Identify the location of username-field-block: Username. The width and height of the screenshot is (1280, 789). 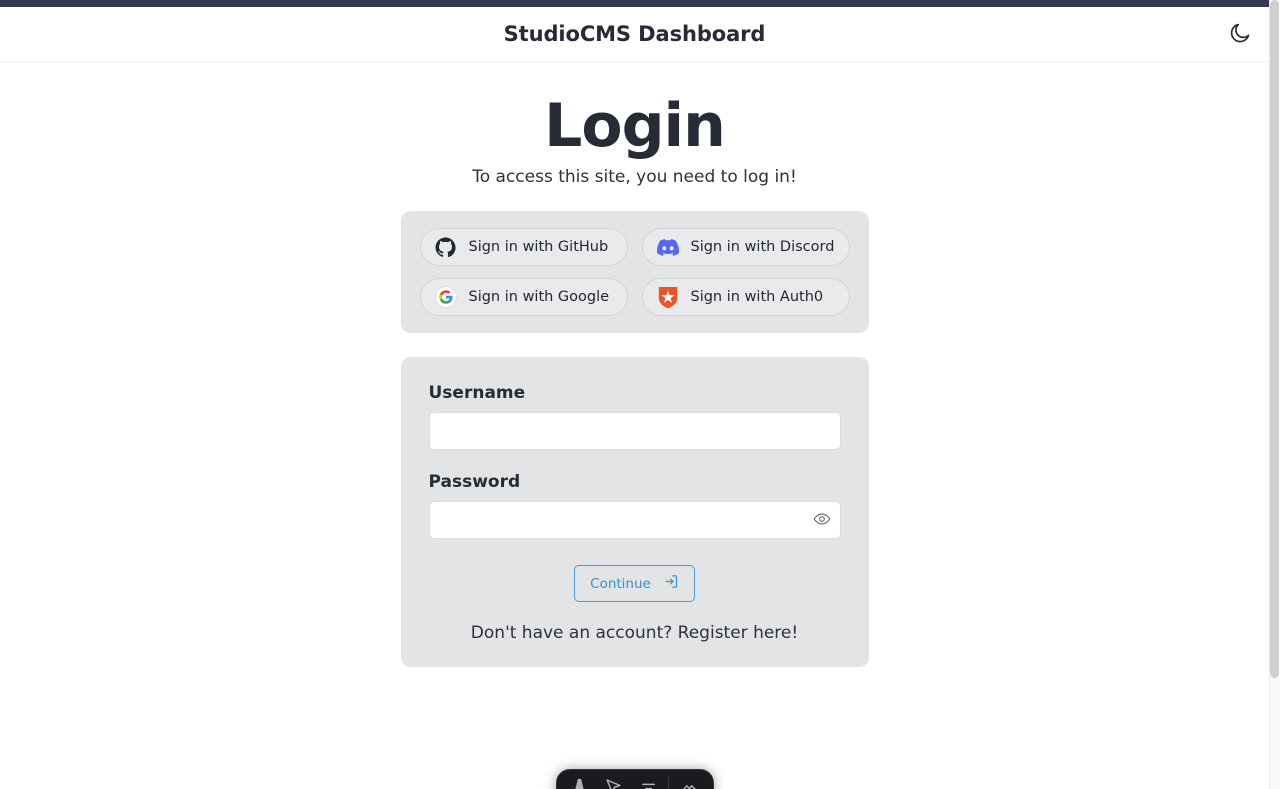
(634, 416).